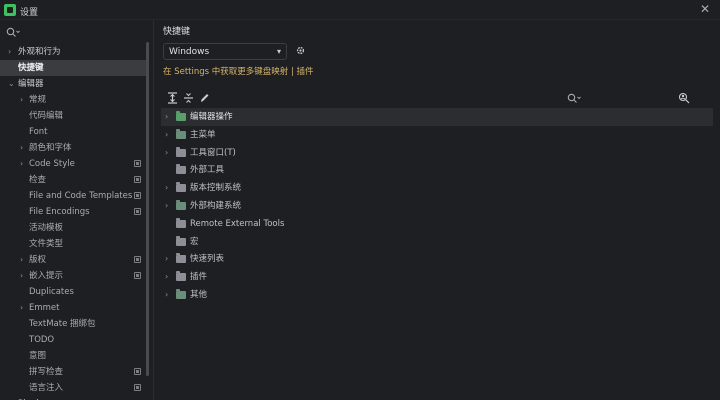  What do you see at coordinates (76, 33) in the screenshot?
I see `sidebar-search-input` at bounding box center [76, 33].